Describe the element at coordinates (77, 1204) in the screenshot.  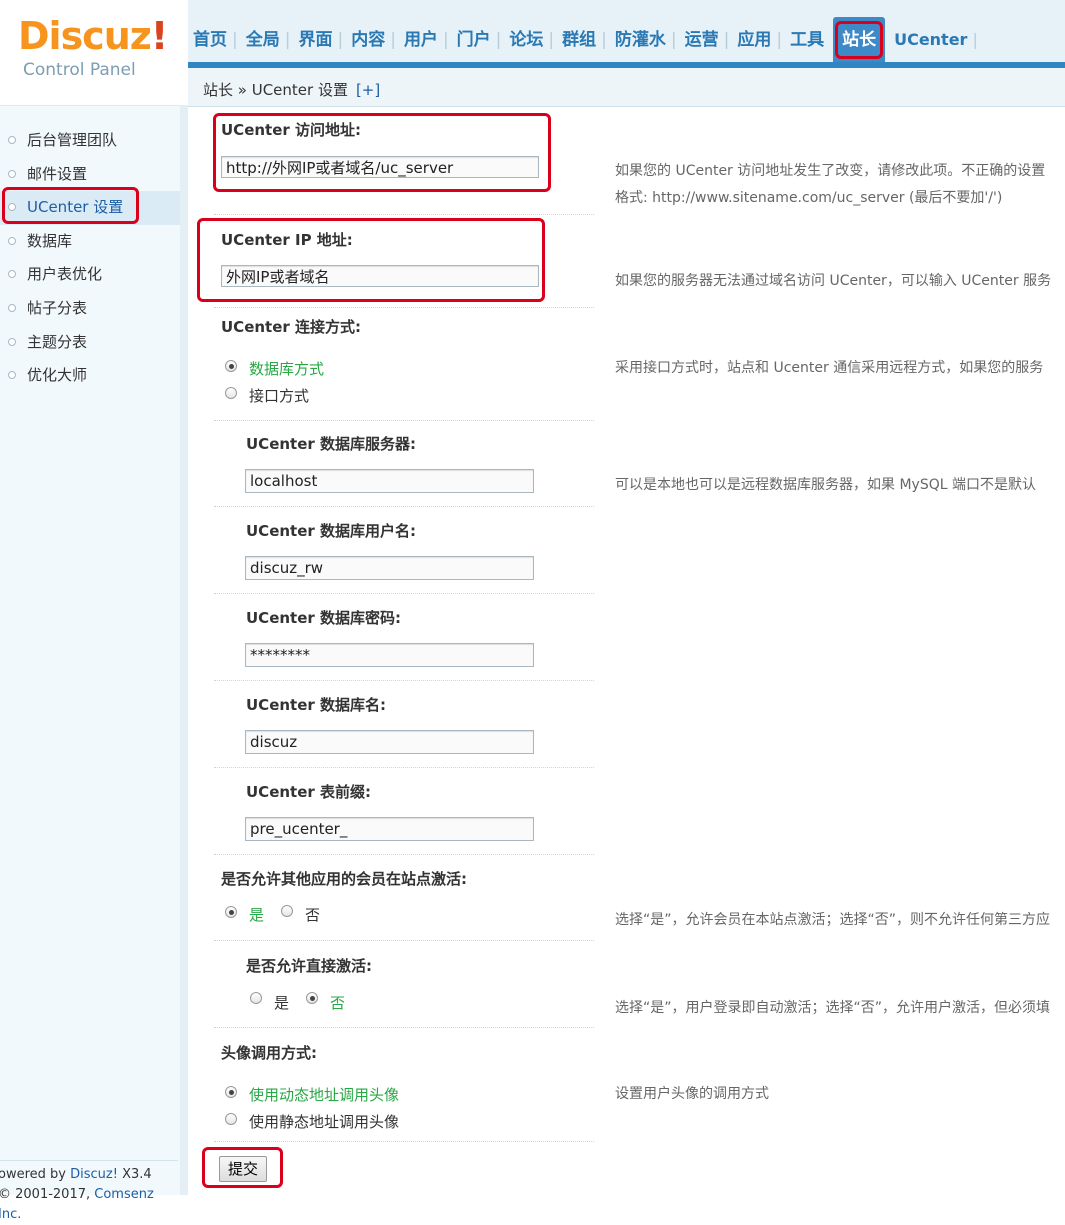
I see `copyright-line: © 2001-2017, Comsenz Inc.` at that location.